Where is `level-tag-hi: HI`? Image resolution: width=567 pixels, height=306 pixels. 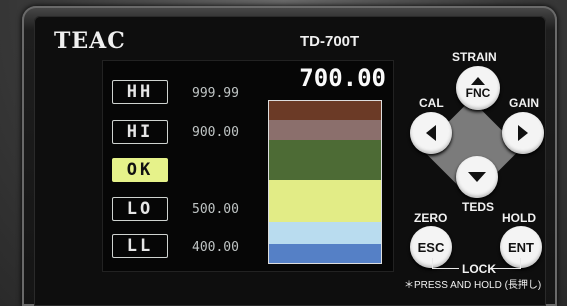
level-tag-hi: HI is located at coordinates (140, 132).